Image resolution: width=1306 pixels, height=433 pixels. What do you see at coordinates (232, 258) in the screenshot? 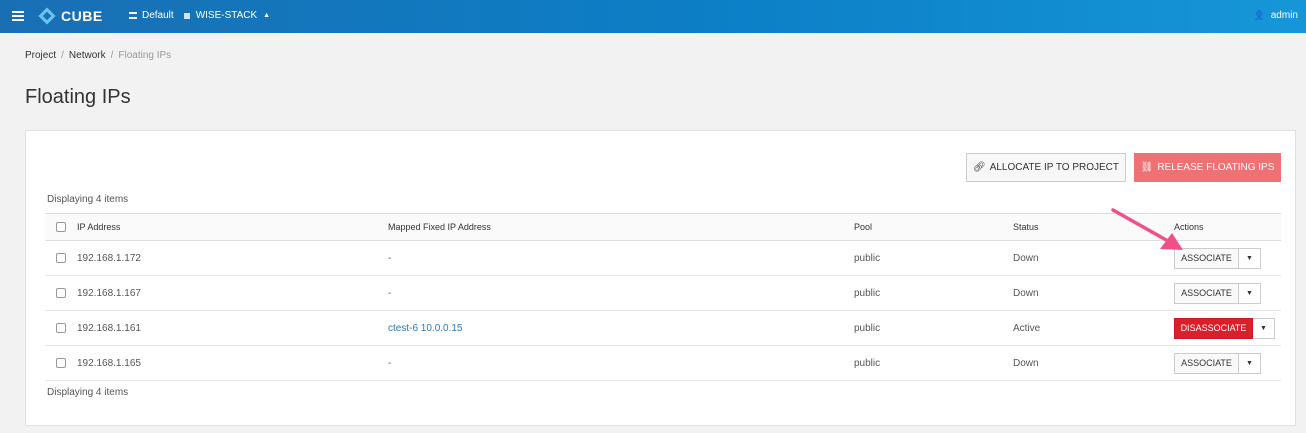
I see `ip-address-cell: 192.168.1.172` at bounding box center [232, 258].